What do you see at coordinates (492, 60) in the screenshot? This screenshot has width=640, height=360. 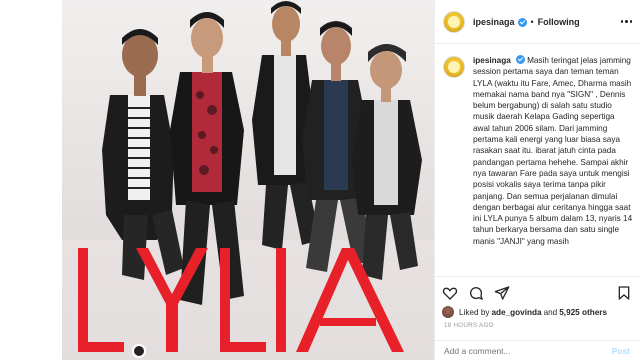 I see `caption-username: ipesinaga` at bounding box center [492, 60].